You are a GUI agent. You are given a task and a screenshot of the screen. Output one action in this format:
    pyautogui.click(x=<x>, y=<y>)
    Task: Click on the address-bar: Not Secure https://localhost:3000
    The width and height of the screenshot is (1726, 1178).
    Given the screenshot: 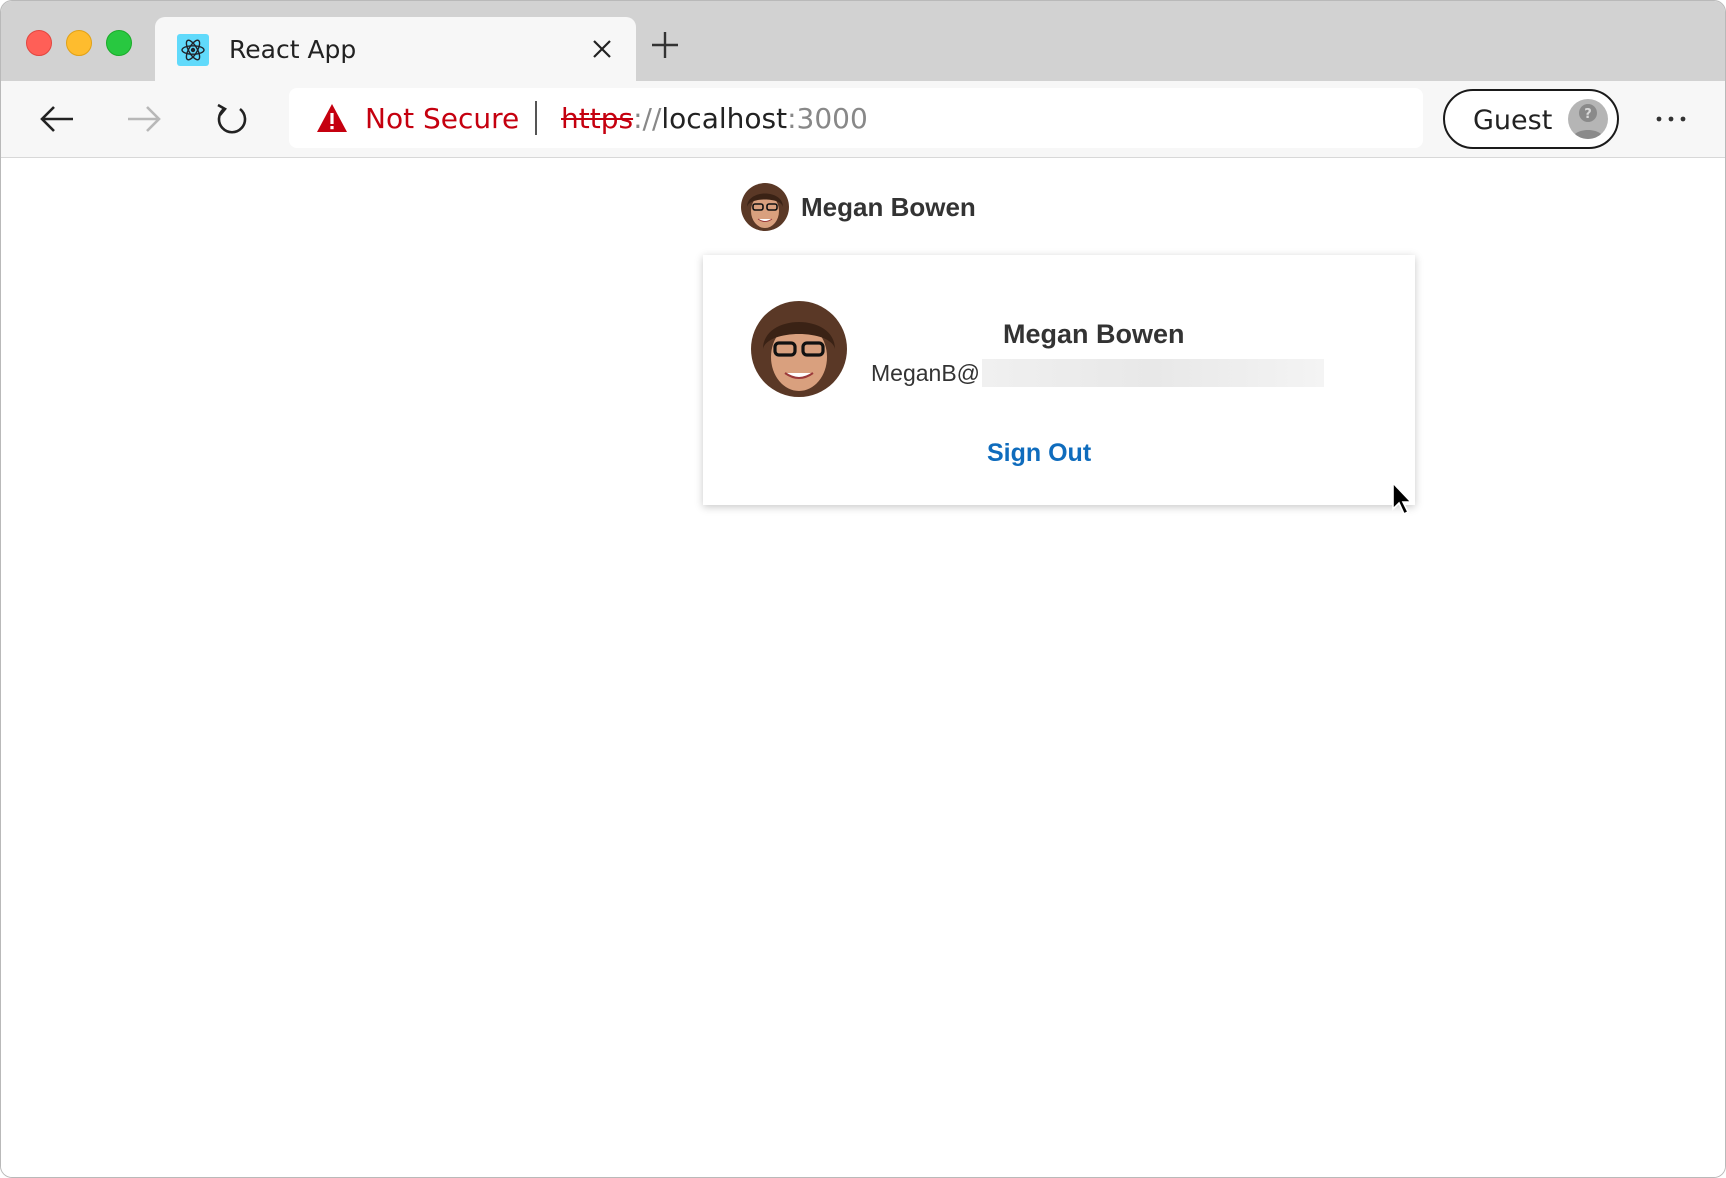 What is the action you would take?
    pyautogui.click(x=856, y=118)
    